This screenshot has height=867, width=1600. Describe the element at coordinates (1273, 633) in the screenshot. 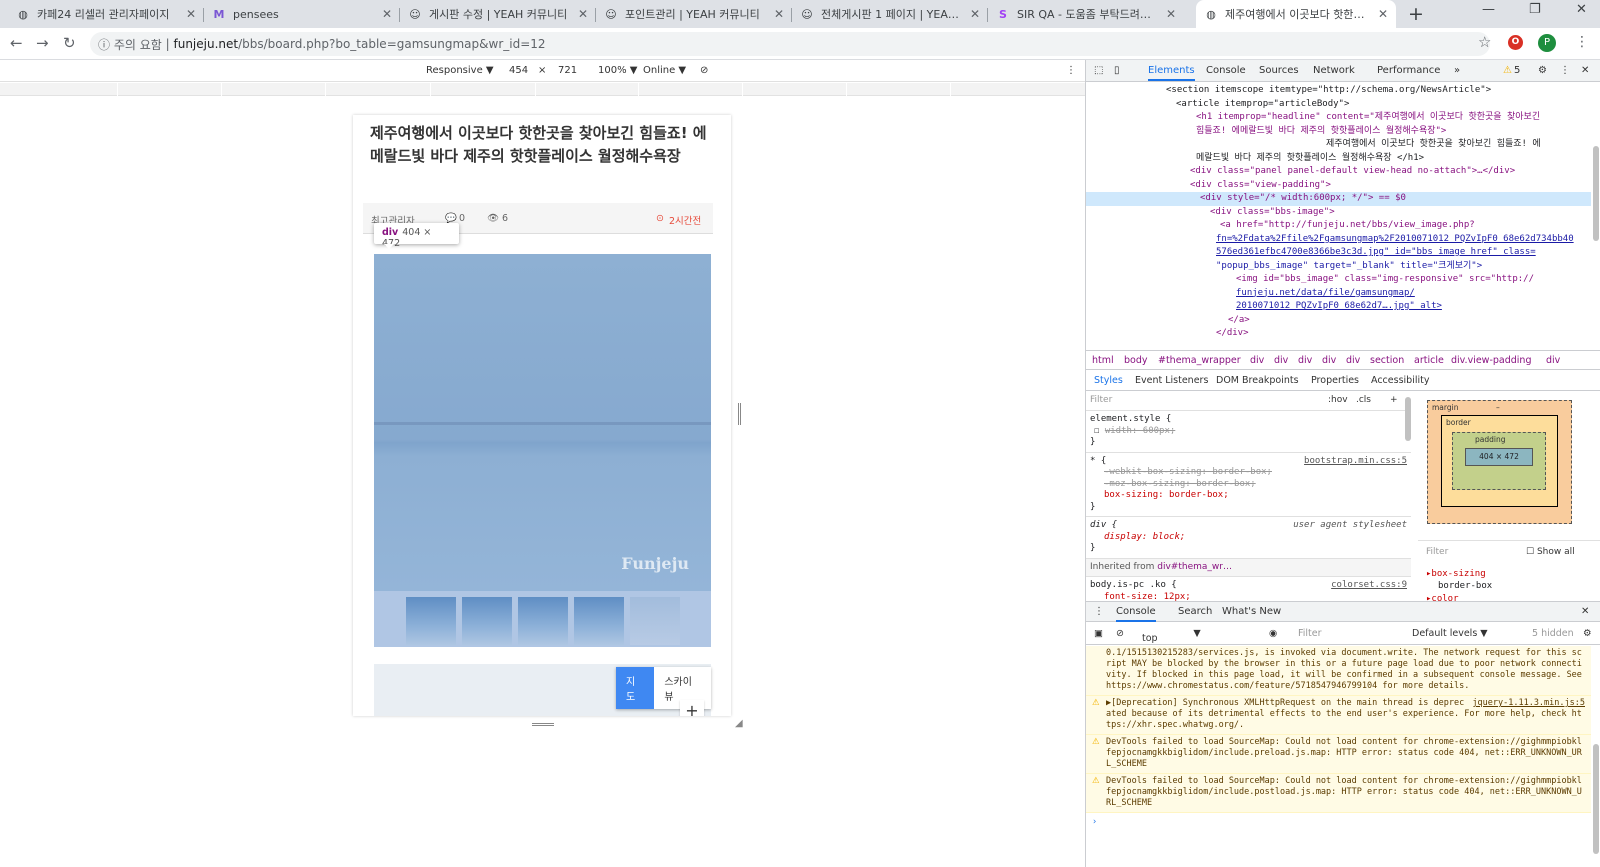

I see `eye-icon: ◉` at that location.